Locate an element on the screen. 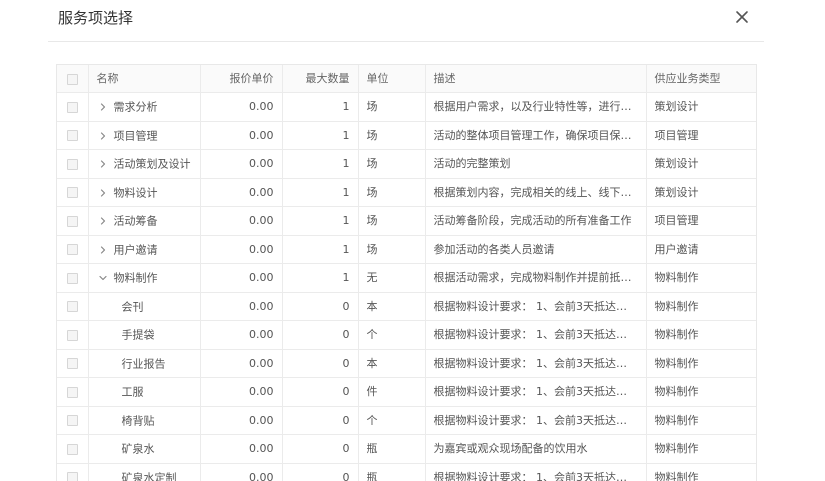 This screenshot has height=481, width=825. column-header-max-qty: 最大数量 is located at coordinates (320, 79).